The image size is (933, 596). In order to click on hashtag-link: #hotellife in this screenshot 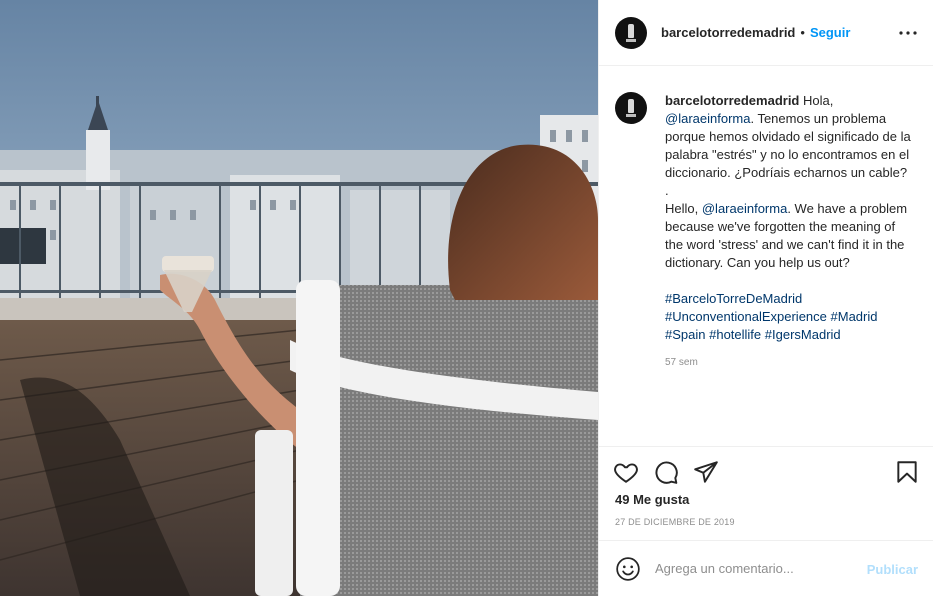, I will do `click(735, 334)`.